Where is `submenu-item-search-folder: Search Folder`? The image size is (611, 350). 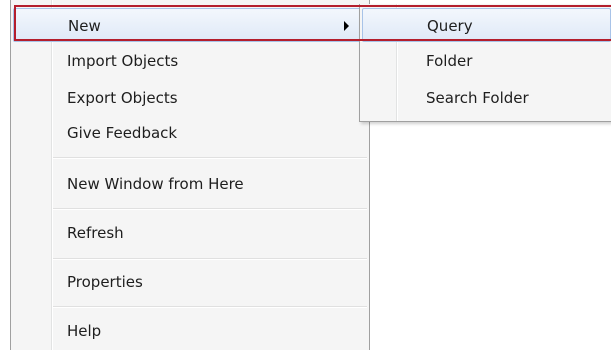 submenu-item-search-folder: Search Folder is located at coordinates (485, 98).